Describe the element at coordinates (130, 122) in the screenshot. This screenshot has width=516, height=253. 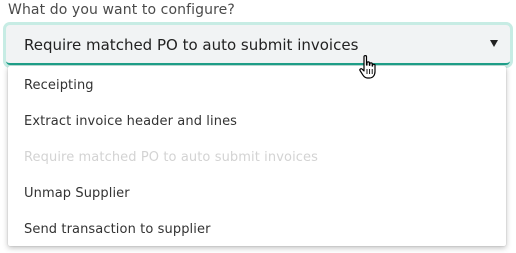
I see `menu-item-extract-invoice-header-and-lines: Extract invoice header and lines` at that location.